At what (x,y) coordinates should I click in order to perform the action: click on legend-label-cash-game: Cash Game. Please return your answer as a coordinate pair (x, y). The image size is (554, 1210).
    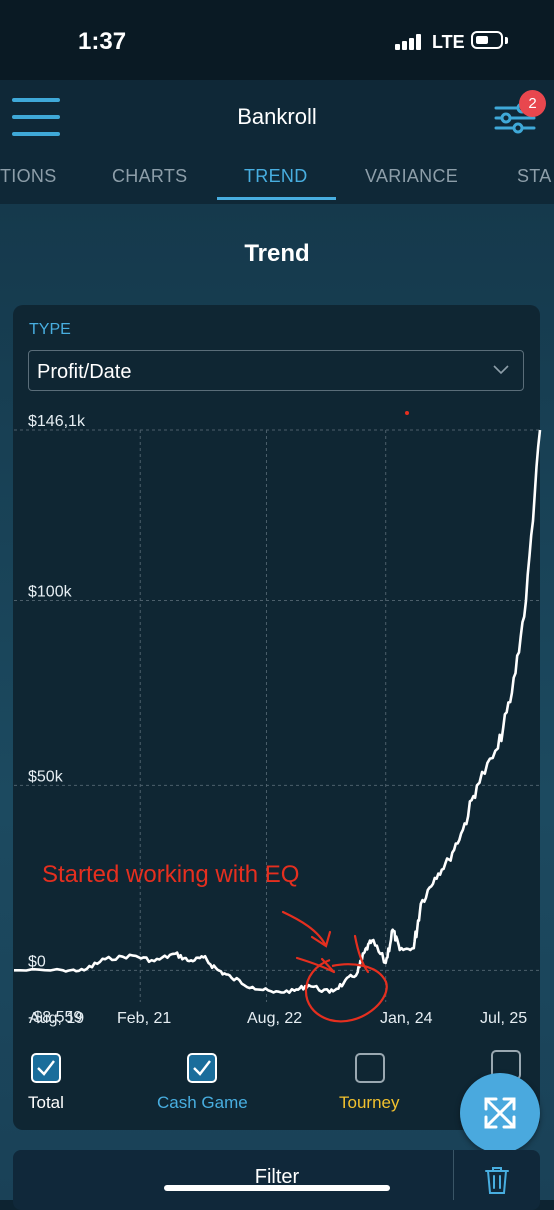
    Looking at the image, I should click on (202, 1102).